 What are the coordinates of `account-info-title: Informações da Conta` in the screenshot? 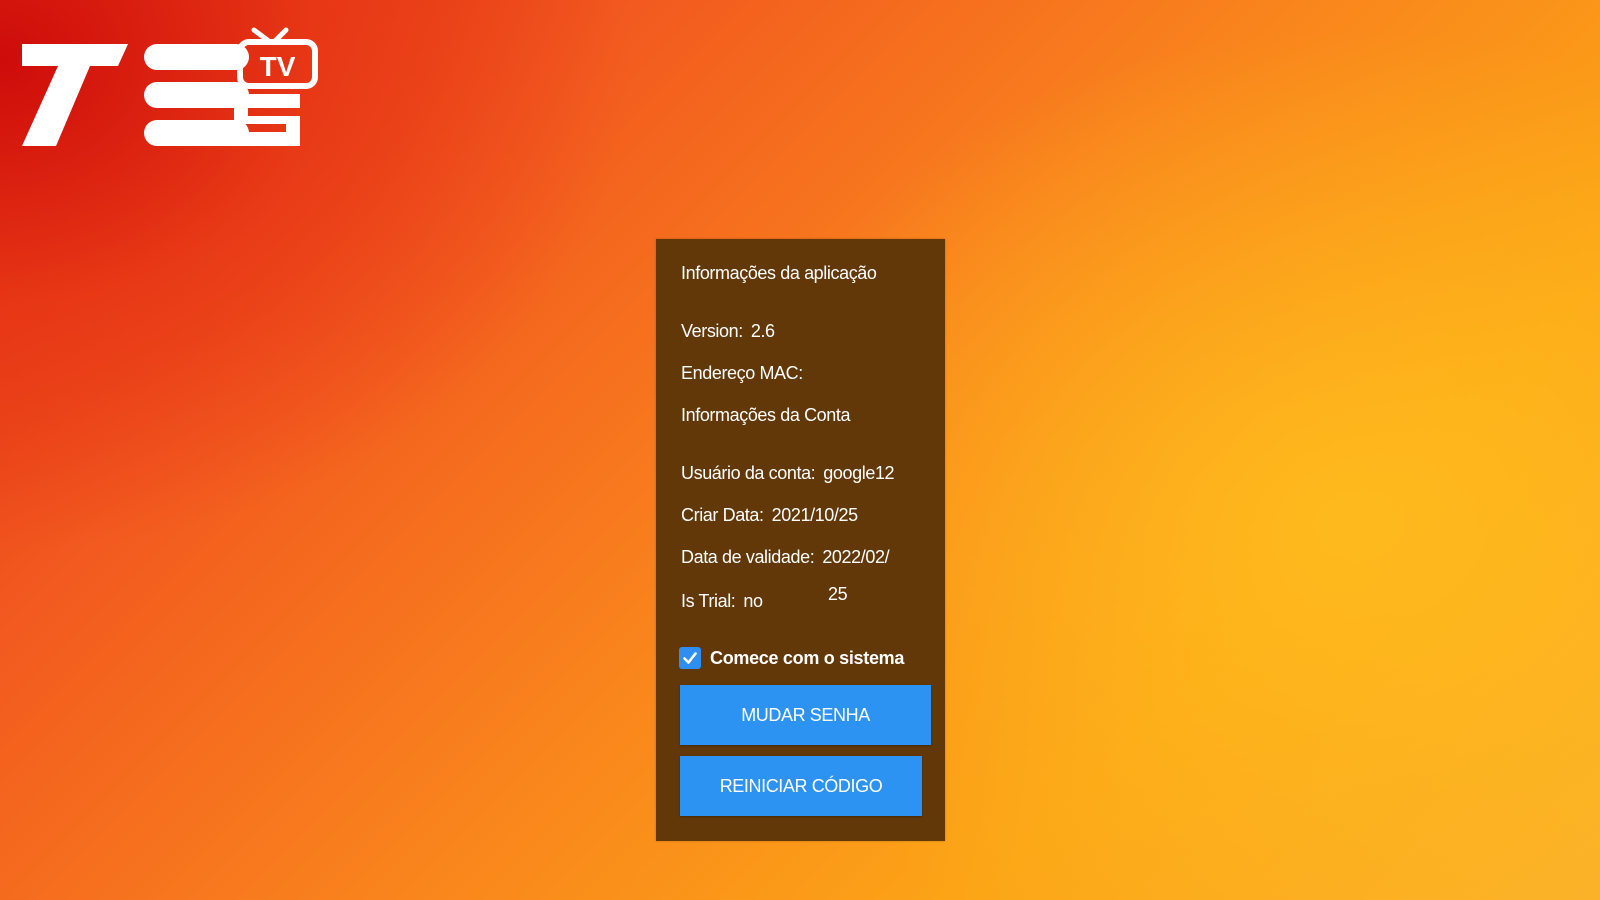 It's located at (766, 415).